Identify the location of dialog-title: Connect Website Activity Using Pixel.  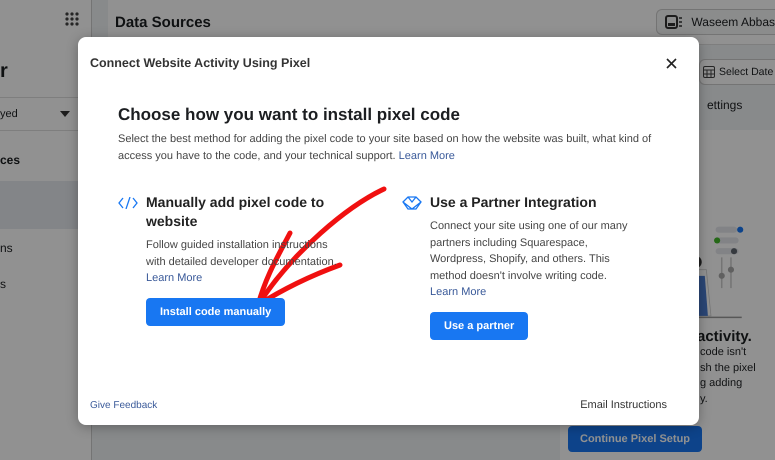
(200, 63).